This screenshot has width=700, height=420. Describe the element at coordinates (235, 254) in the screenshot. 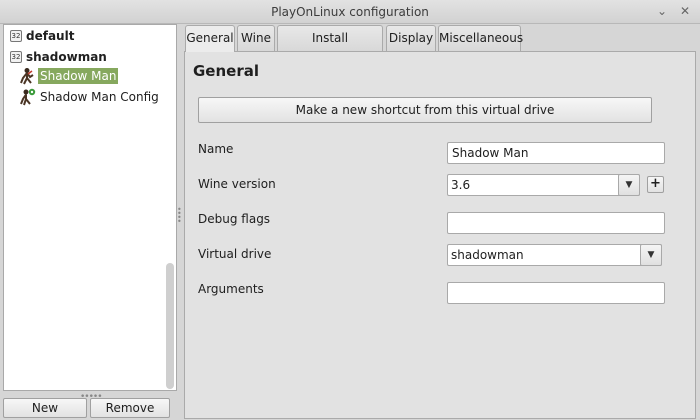

I see `virtual-drive-label: Virtual drive` at that location.